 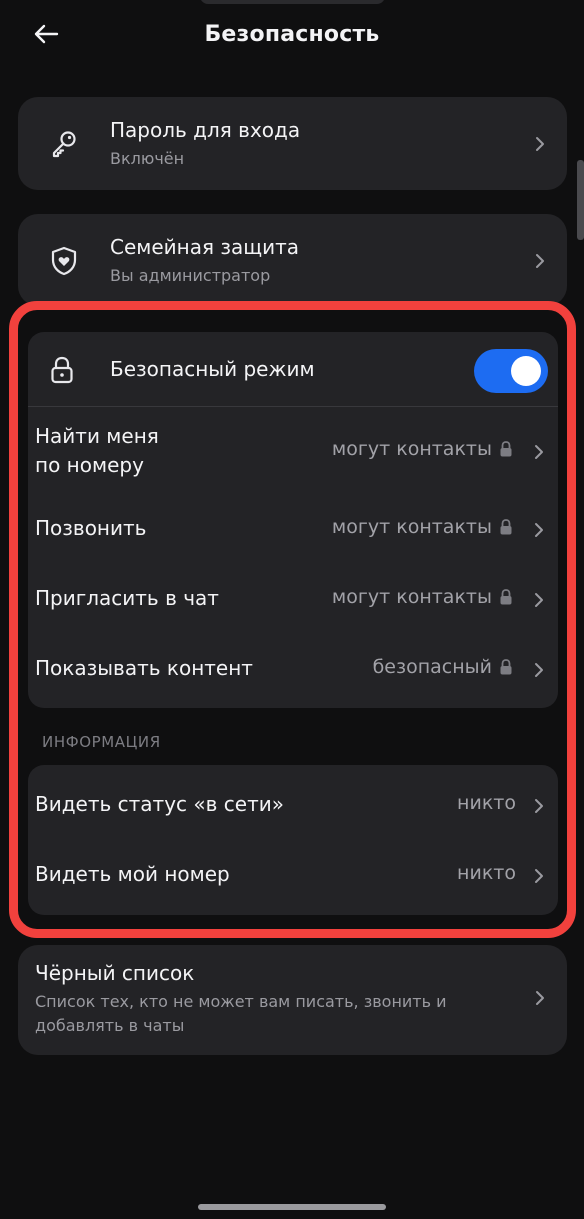 I want to click on home-indicator, so click(x=292, y=1207).